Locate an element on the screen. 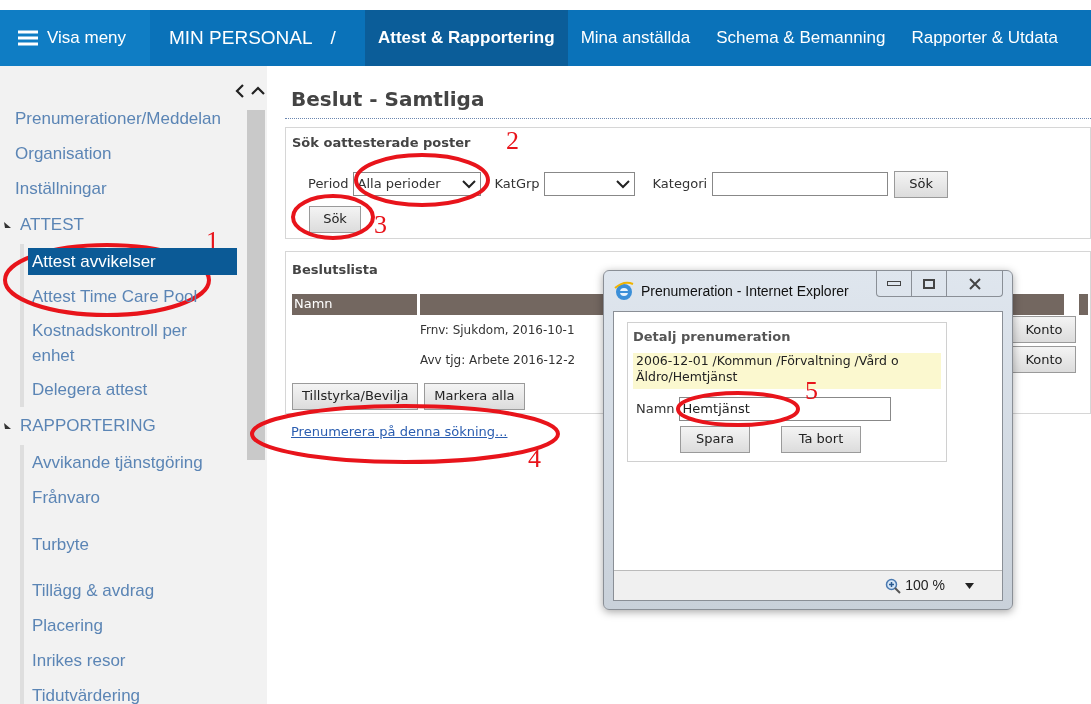 Image resolution: width=1091 pixels, height=704 pixels. dialog-button: Spara is located at coordinates (715, 439).